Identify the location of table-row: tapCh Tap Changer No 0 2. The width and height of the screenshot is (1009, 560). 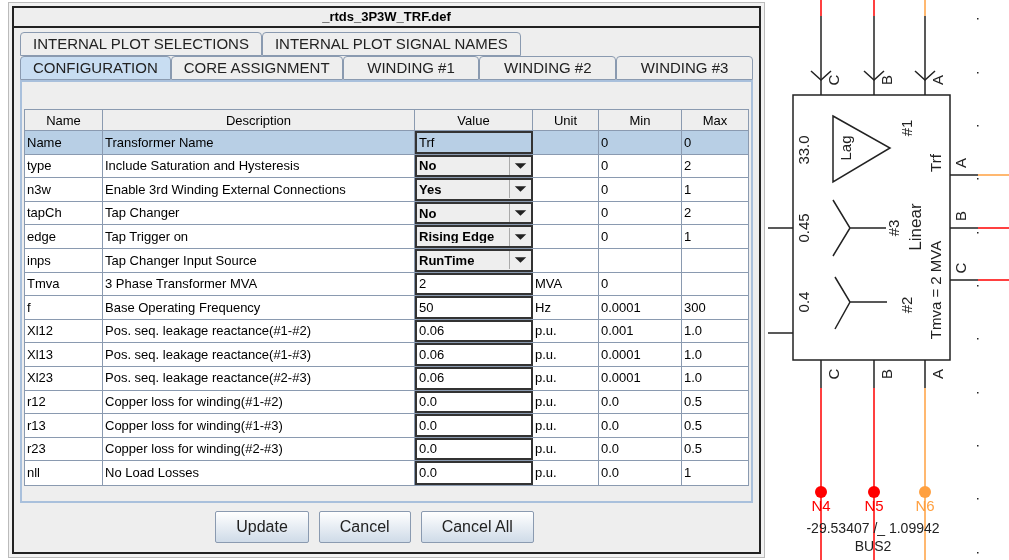
(386, 213).